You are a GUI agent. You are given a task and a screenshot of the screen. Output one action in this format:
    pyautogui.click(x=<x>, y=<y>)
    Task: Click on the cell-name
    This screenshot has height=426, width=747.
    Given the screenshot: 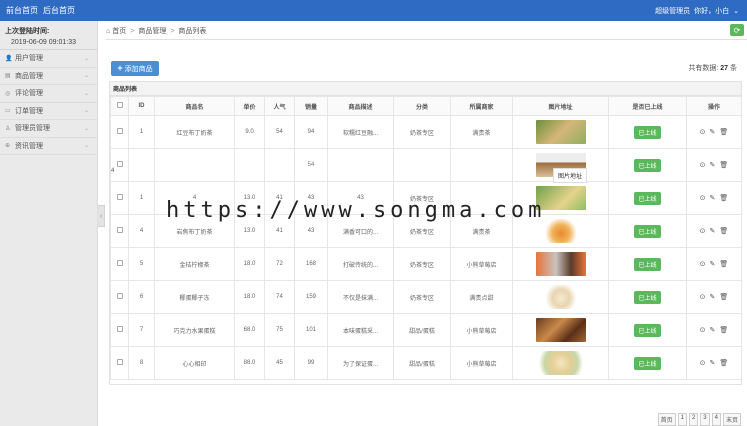 What is the action you would take?
    pyautogui.click(x=194, y=165)
    